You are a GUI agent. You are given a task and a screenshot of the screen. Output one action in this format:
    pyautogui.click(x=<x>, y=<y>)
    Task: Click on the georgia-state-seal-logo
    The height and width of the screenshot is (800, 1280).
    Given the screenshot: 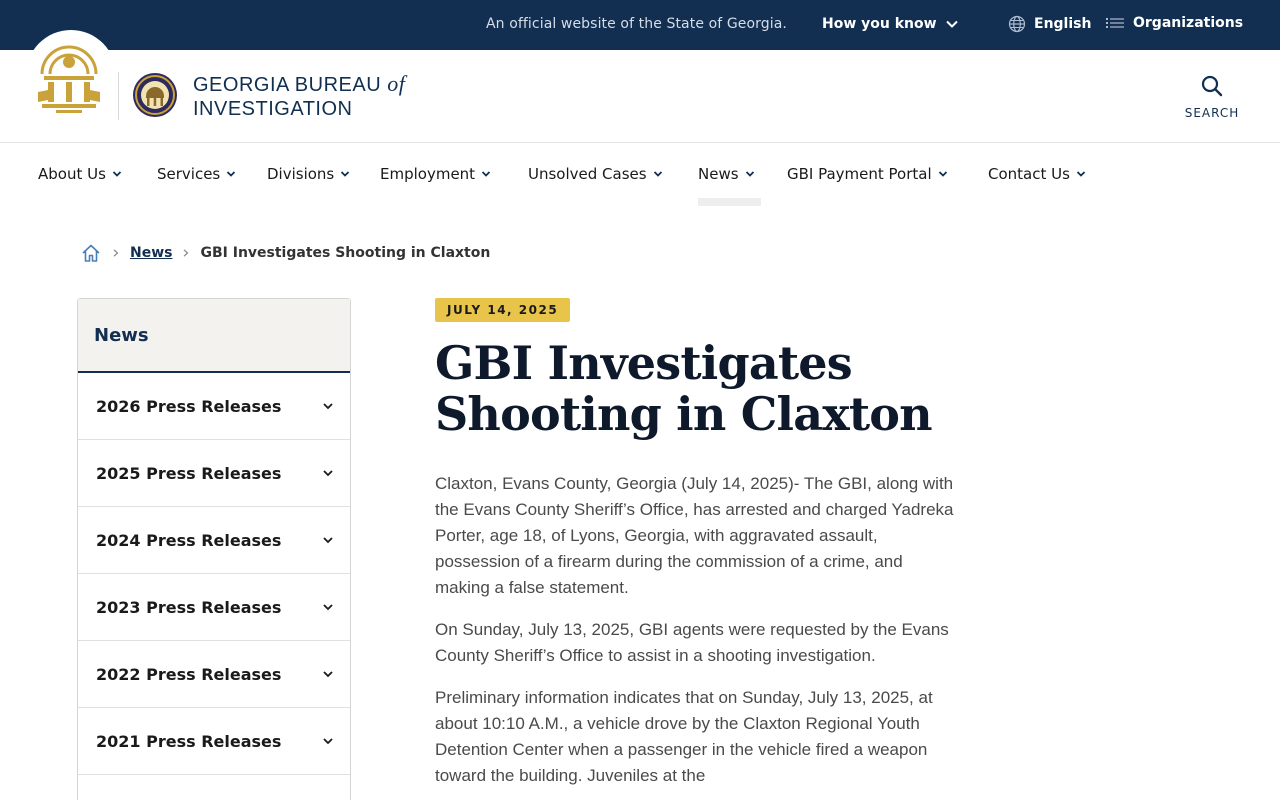 What is the action you would take?
    pyautogui.click(x=69, y=78)
    